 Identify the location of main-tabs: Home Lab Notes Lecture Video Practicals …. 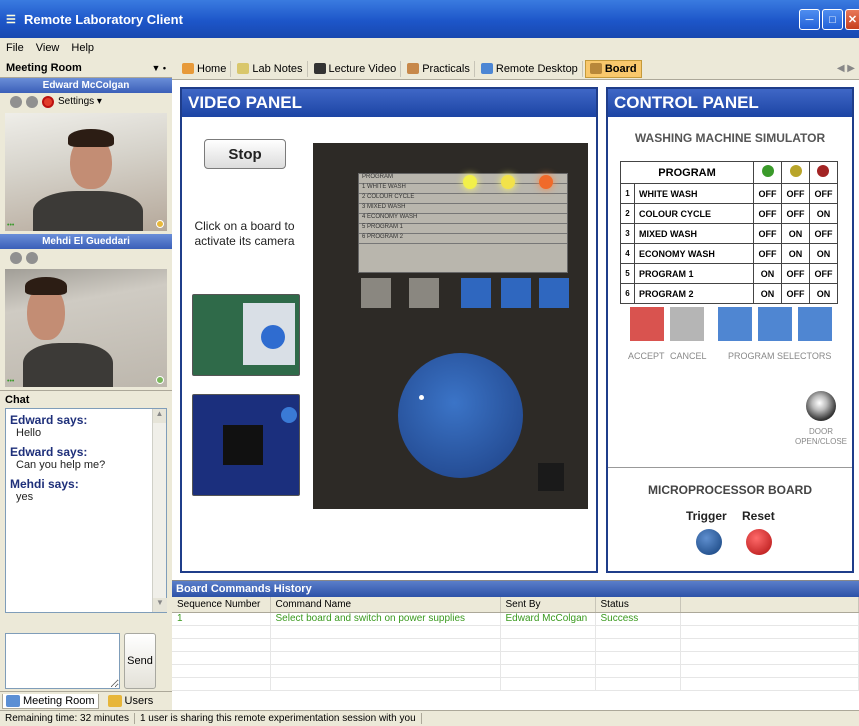
(515, 69).